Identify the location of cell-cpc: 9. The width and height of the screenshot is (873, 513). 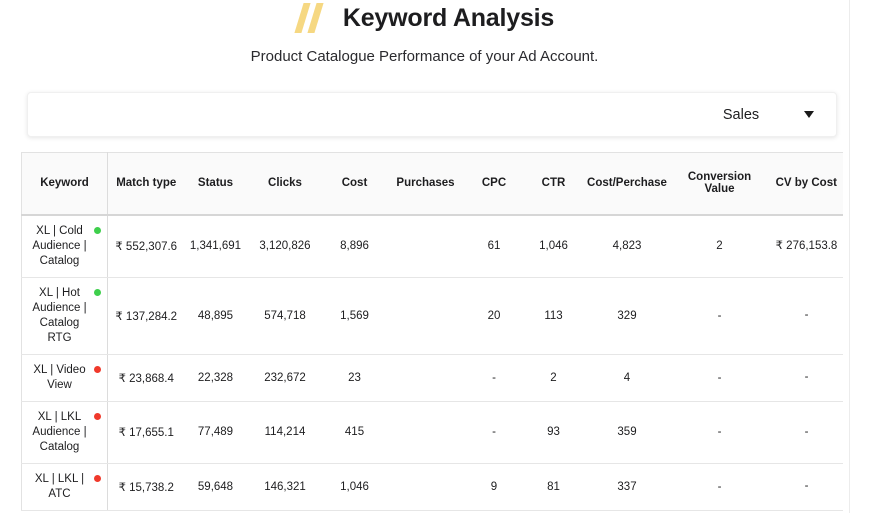
(494, 487).